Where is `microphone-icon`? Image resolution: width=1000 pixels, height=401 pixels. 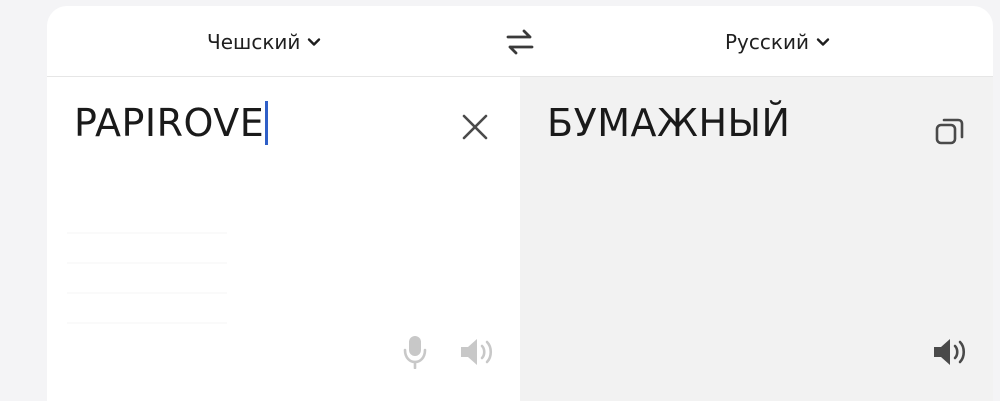 microphone-icon is located at coordinates (415, 352).